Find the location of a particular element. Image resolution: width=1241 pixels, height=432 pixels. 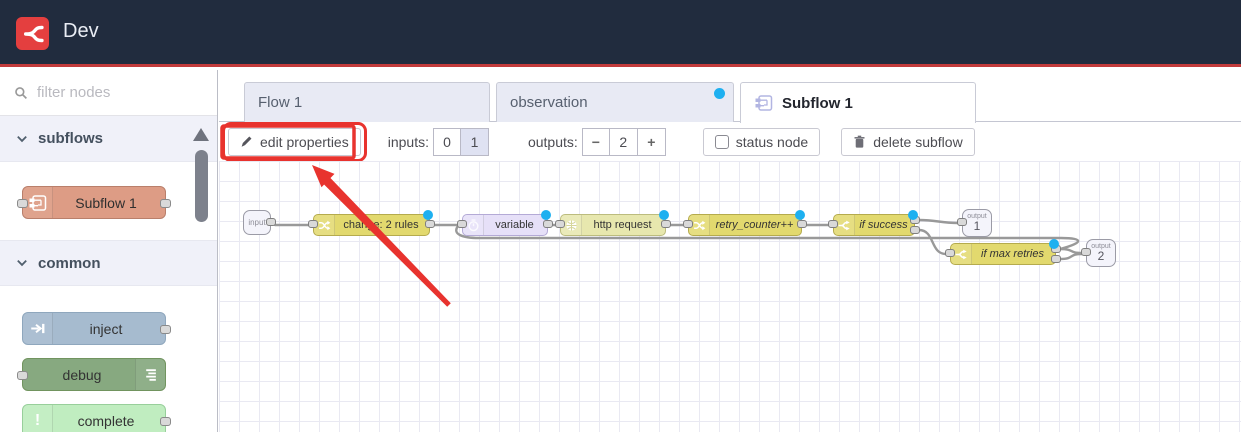

filter-nodes-input is located at coordinates (117, 92).